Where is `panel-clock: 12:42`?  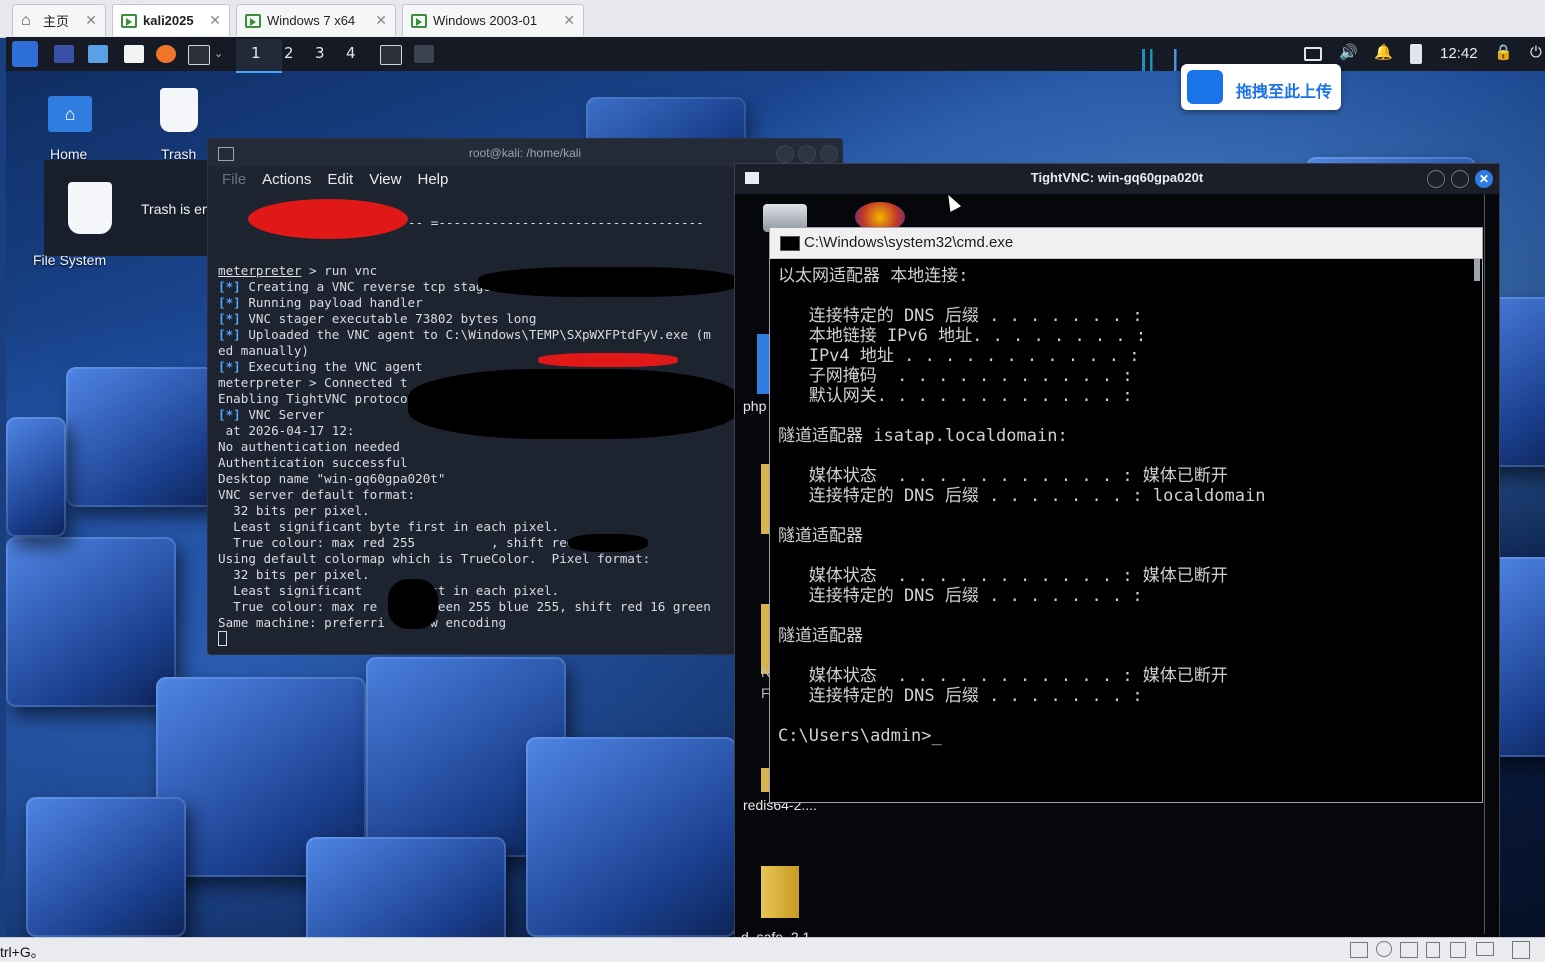
panel-clock: 12:42 is located at coordinates (1459, 53).